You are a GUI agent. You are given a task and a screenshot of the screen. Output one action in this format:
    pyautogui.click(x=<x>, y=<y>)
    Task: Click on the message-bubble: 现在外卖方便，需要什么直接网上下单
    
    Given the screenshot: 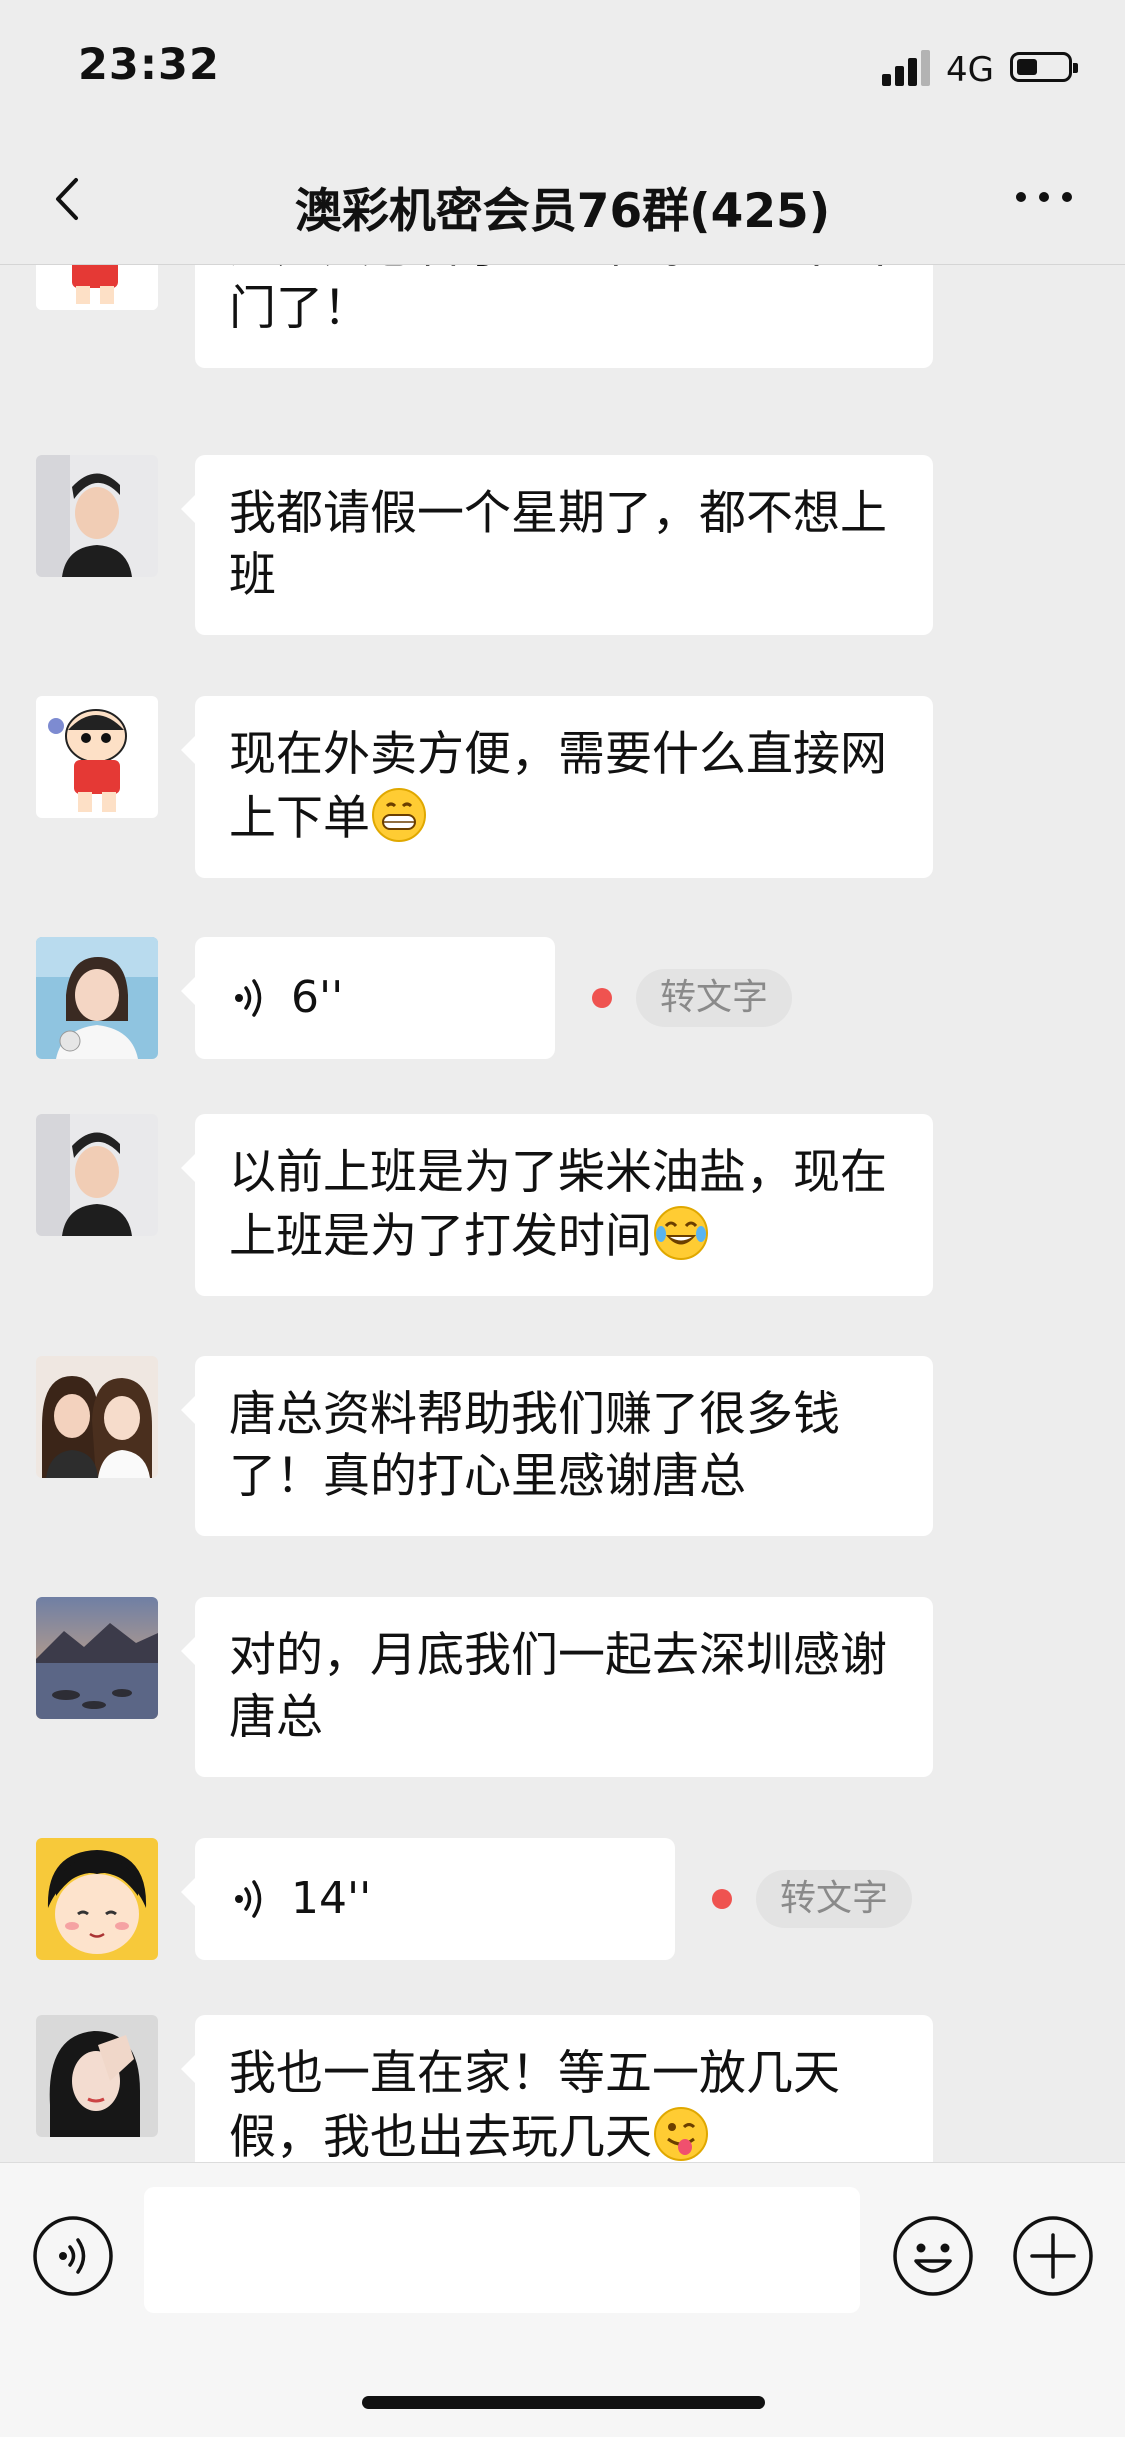 What is the action you would take?
    pyautogui.click(x=557, y=787)
    